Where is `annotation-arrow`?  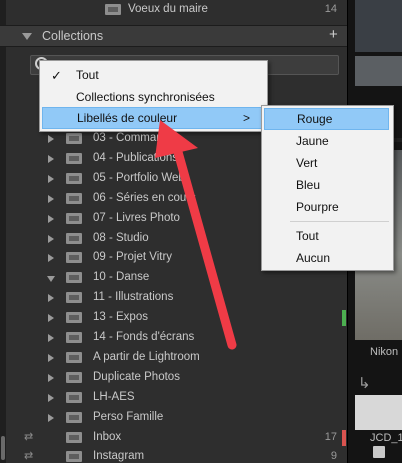 annotation-arrow is located at coordinates (196, 235).